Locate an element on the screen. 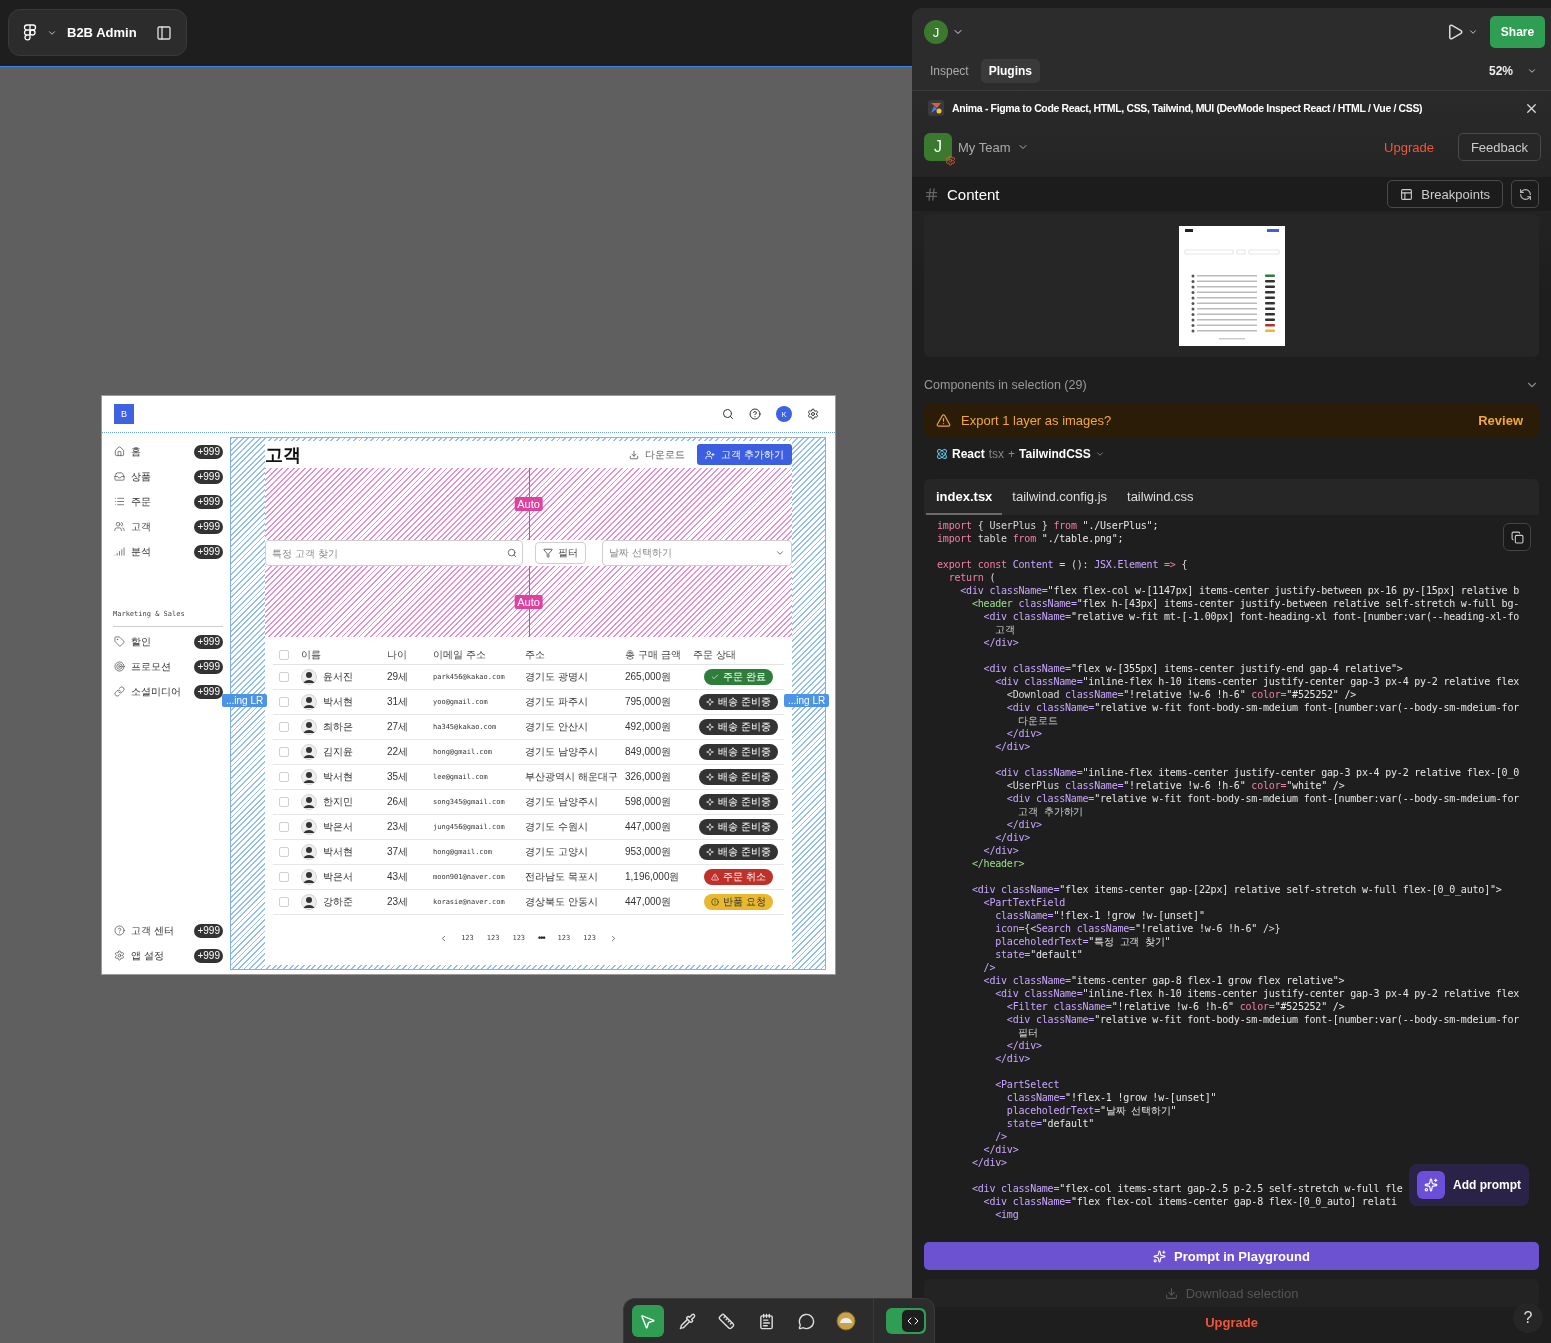 This screenshot has width=1551, height=1343. dev-mode-toggle is located at coordinates (906, 1321).